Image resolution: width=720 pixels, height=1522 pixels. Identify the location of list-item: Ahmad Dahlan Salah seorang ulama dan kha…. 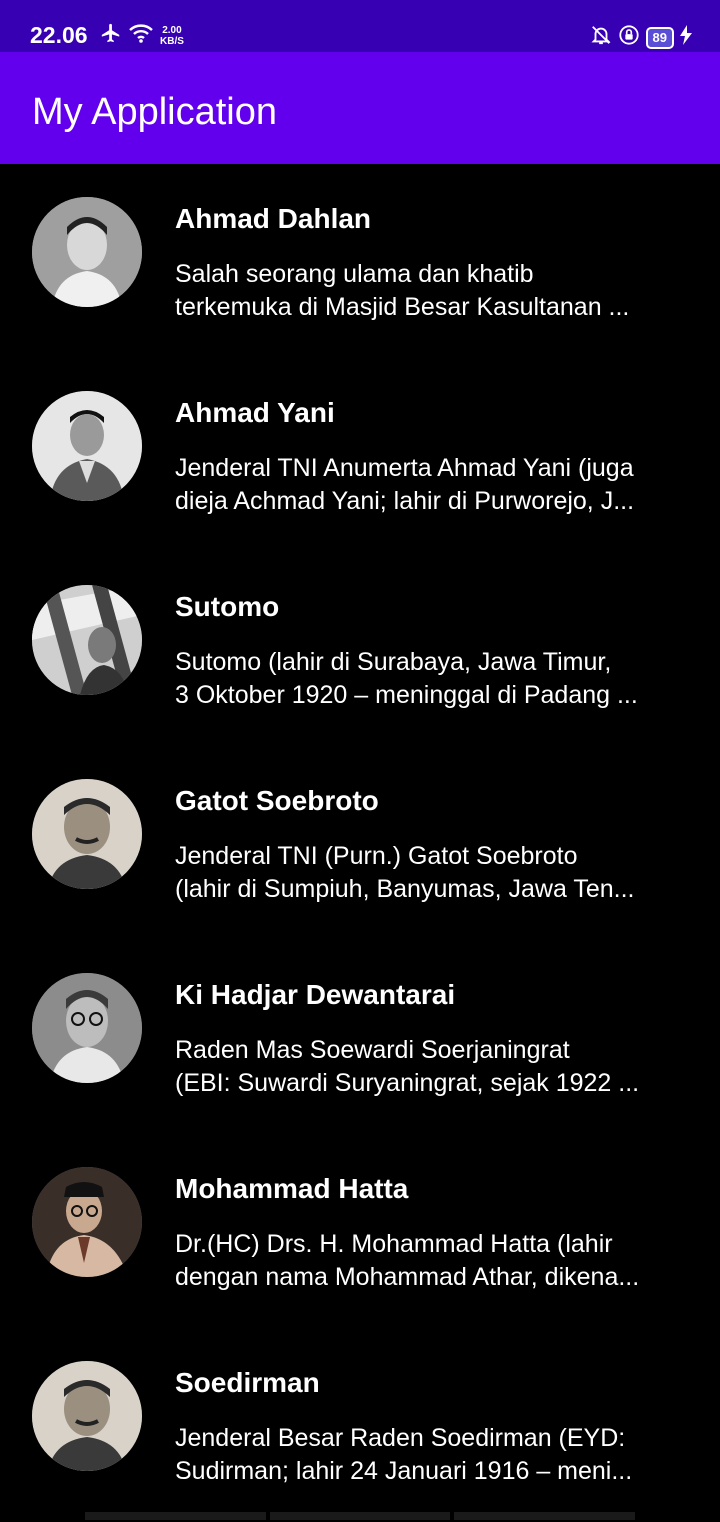
(360, 261).